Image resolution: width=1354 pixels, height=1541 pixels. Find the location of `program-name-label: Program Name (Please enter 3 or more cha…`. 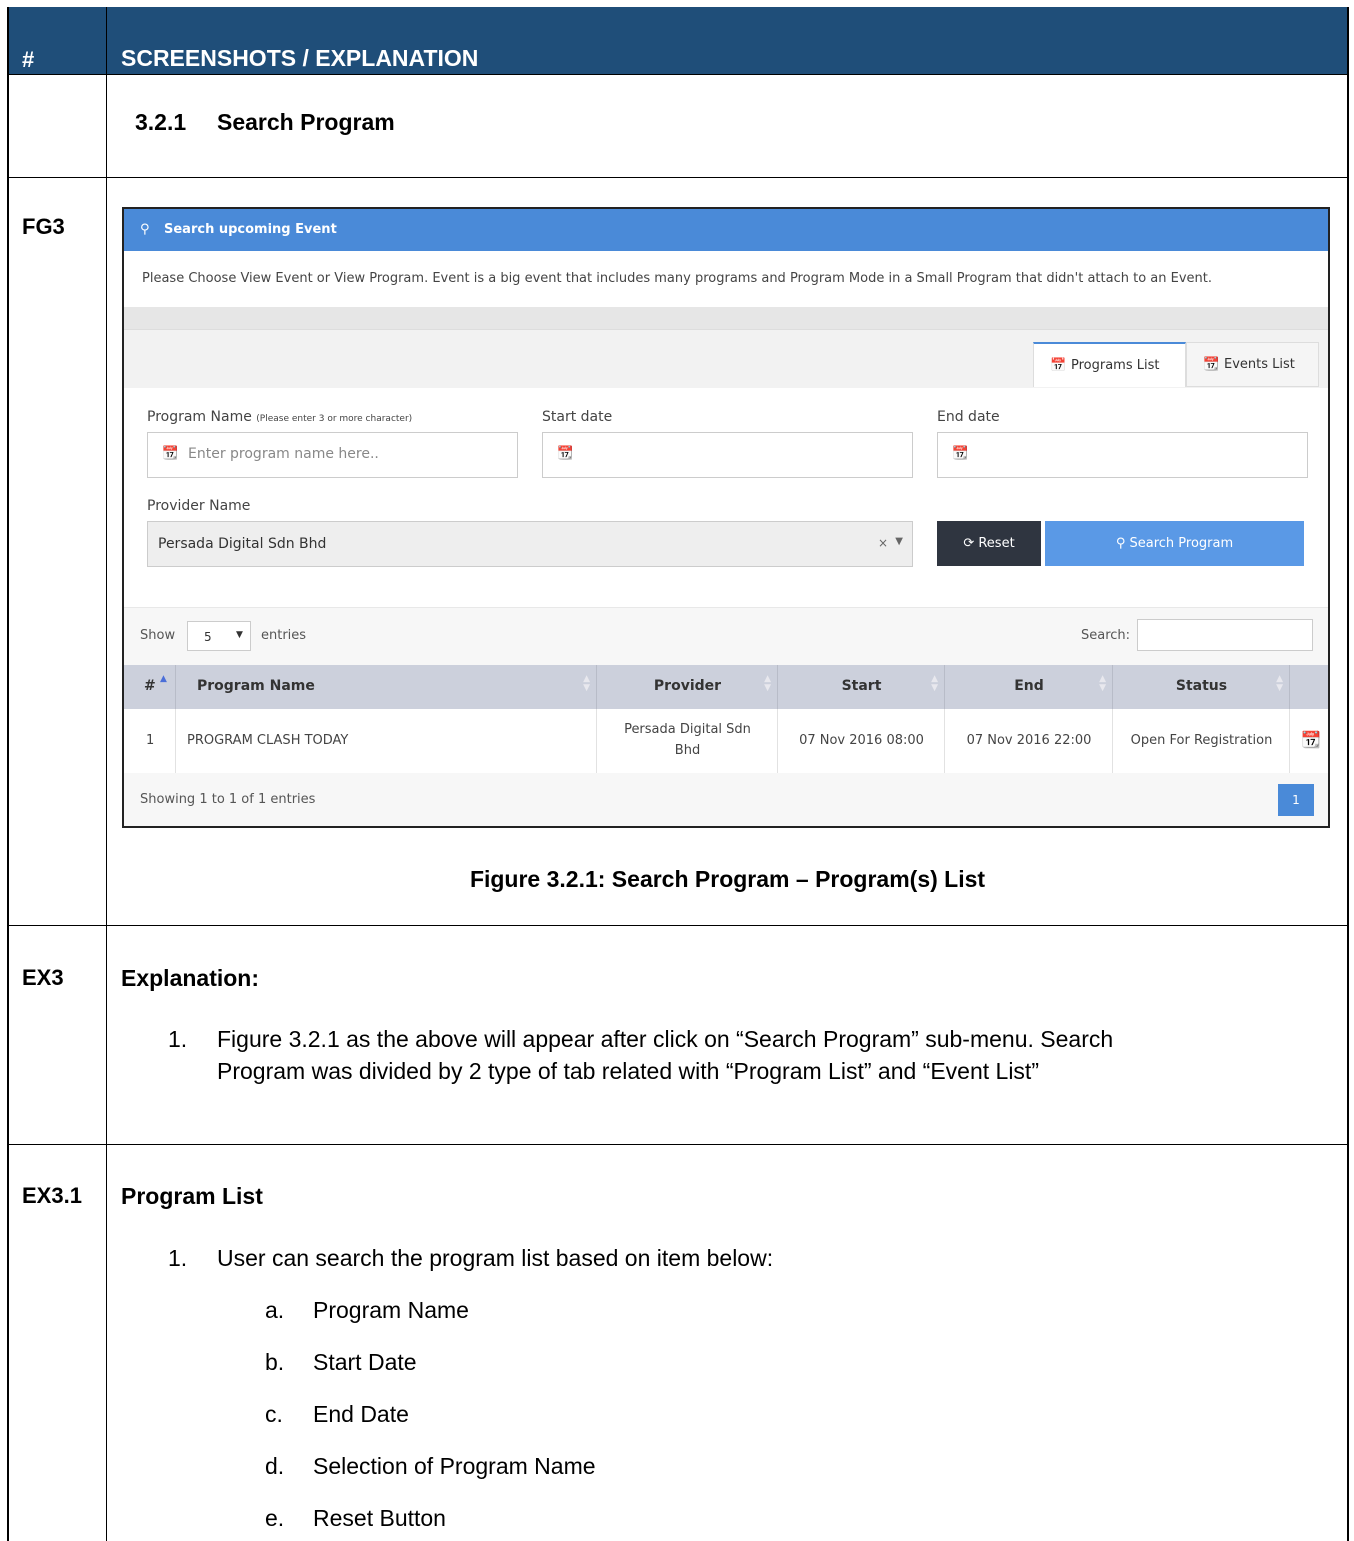

program-name-label: Program Name (Please enter 3 or more cha… is located at coordinates (280, 417).